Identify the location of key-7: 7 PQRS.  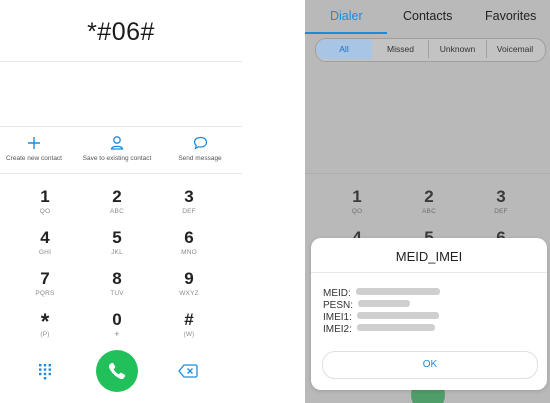
(45, 289).